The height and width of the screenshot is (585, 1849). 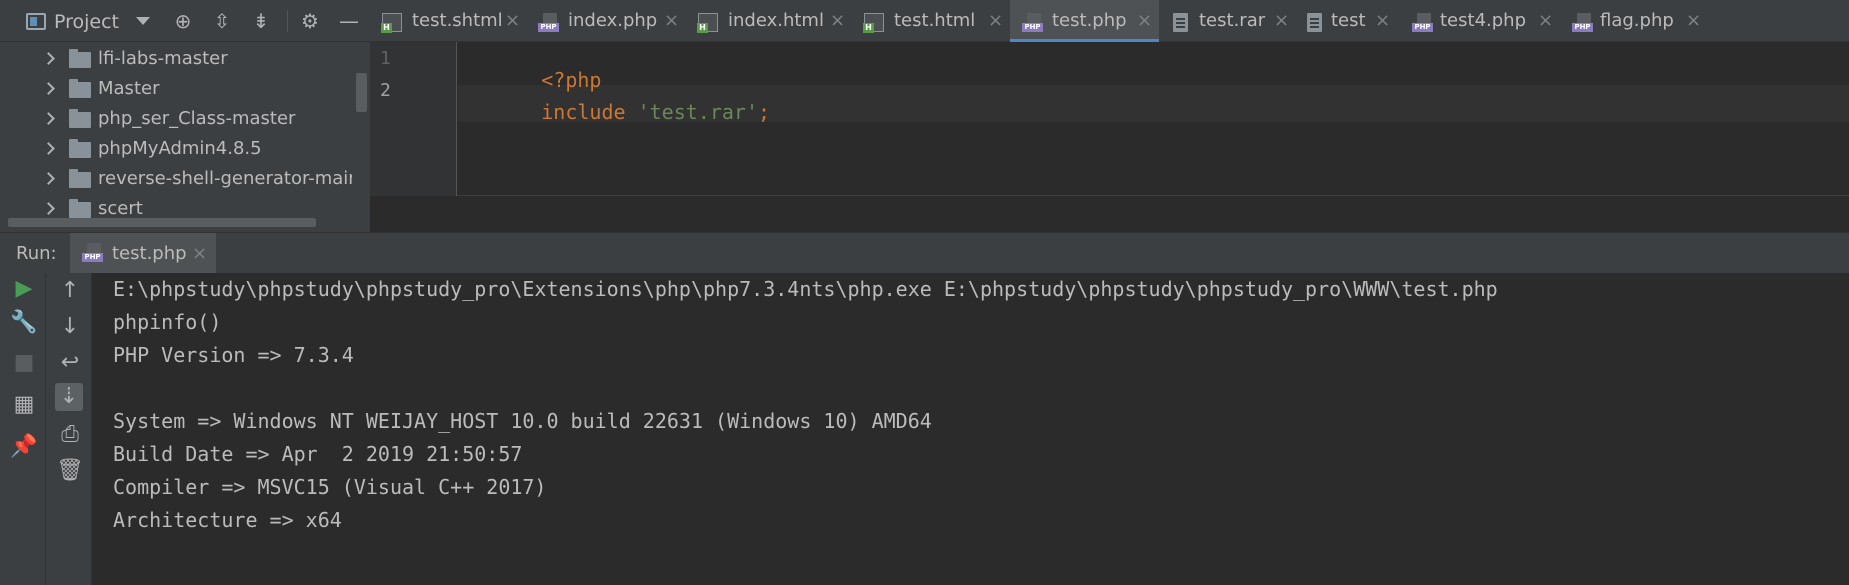 I want to click on trash-icon: 🗑, so click(x=70, y=471).